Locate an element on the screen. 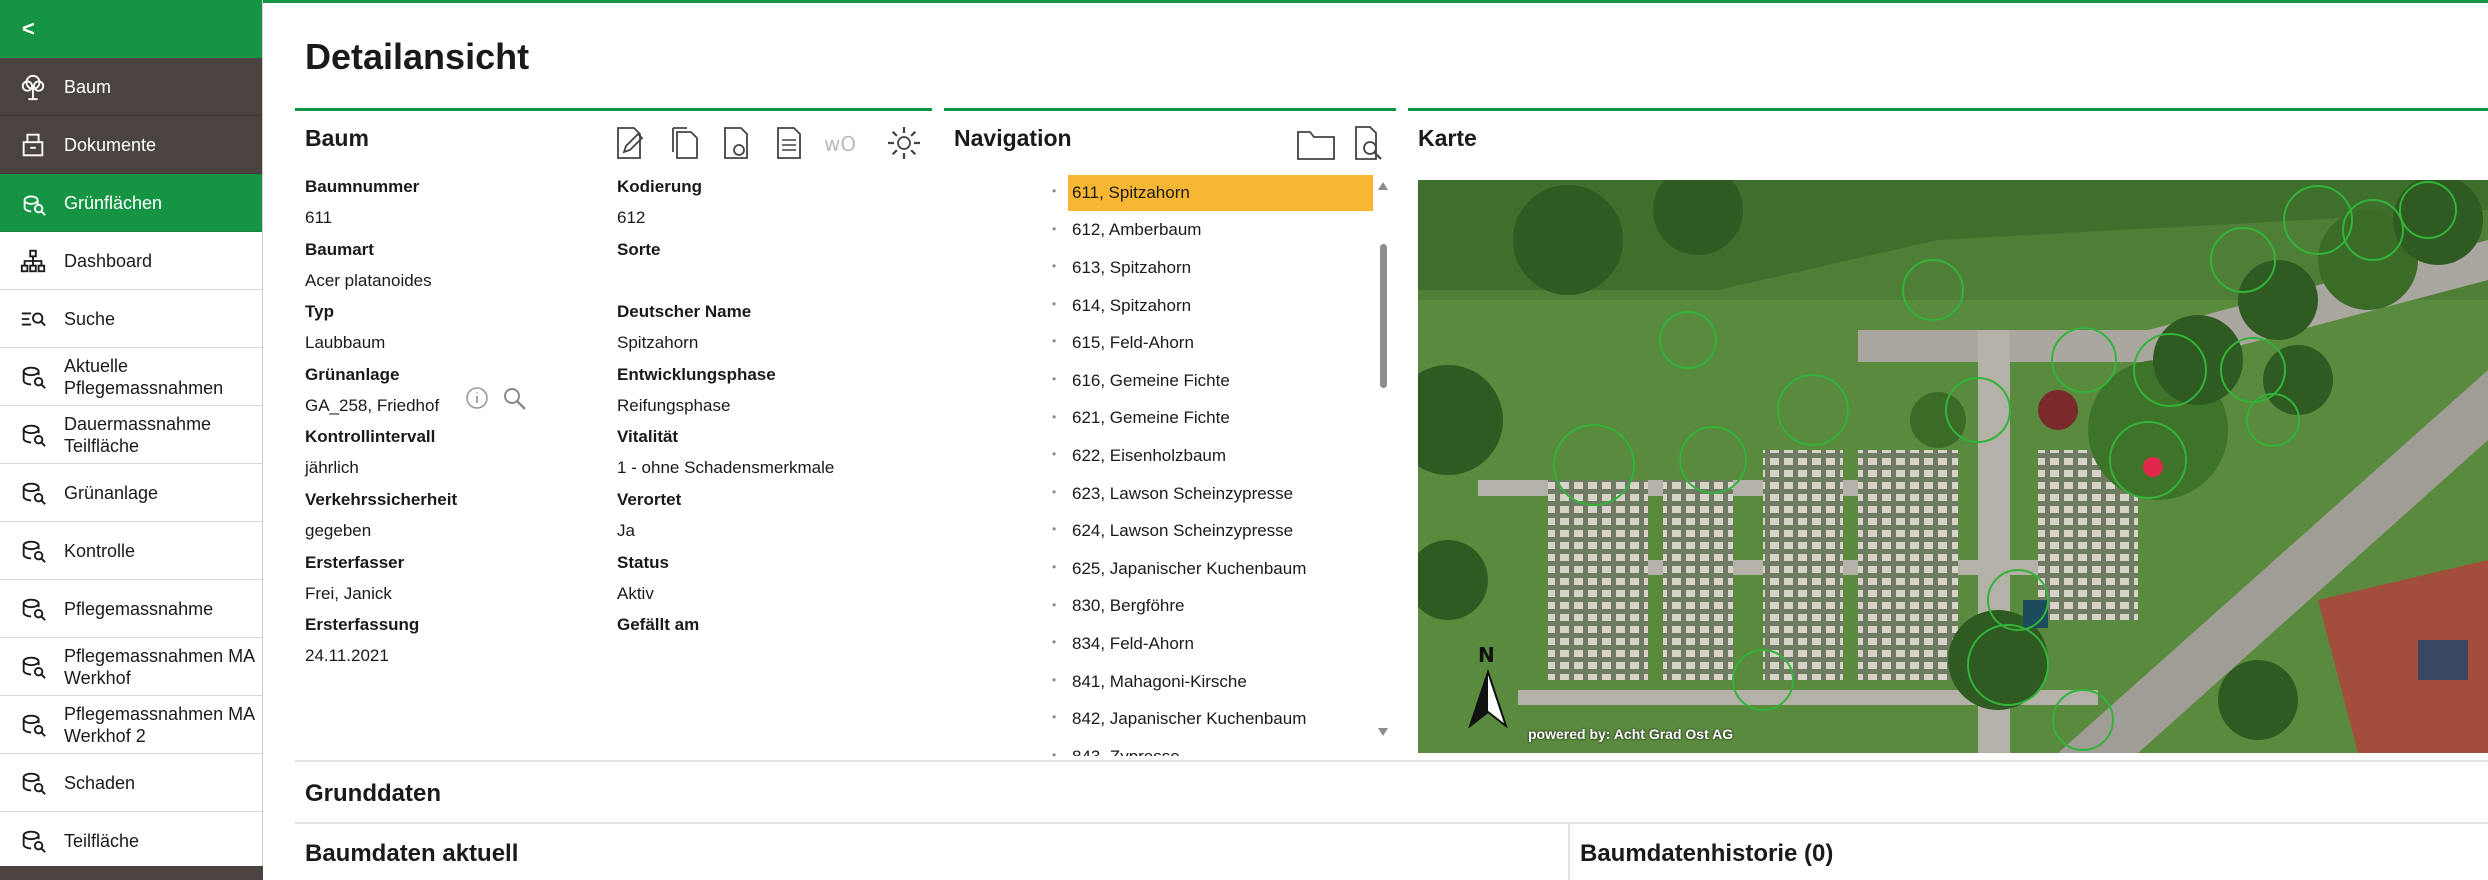 Image resolution: width=2488 pixels, height=880 pixels. navigation-item-label: 611, Spitzahorn is located at coordinates (1220, 192).